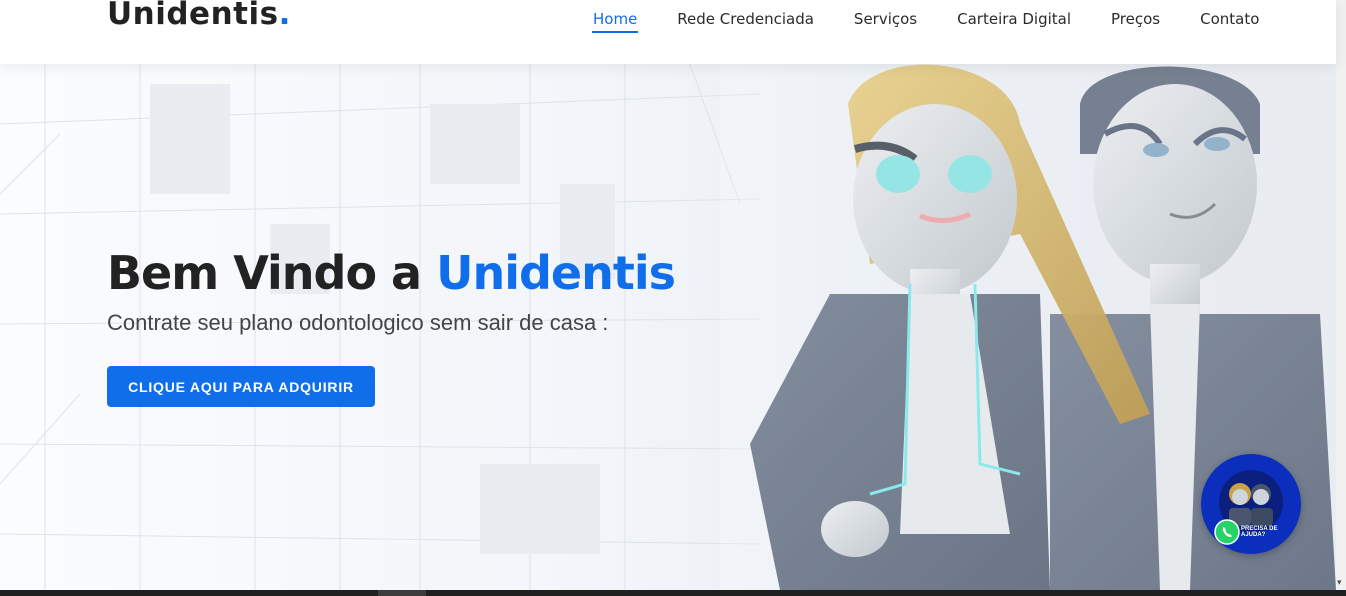 The height and width of the screenshot is (596, 1346). I want to click on whatsapp-icon, so click(1227, 532).